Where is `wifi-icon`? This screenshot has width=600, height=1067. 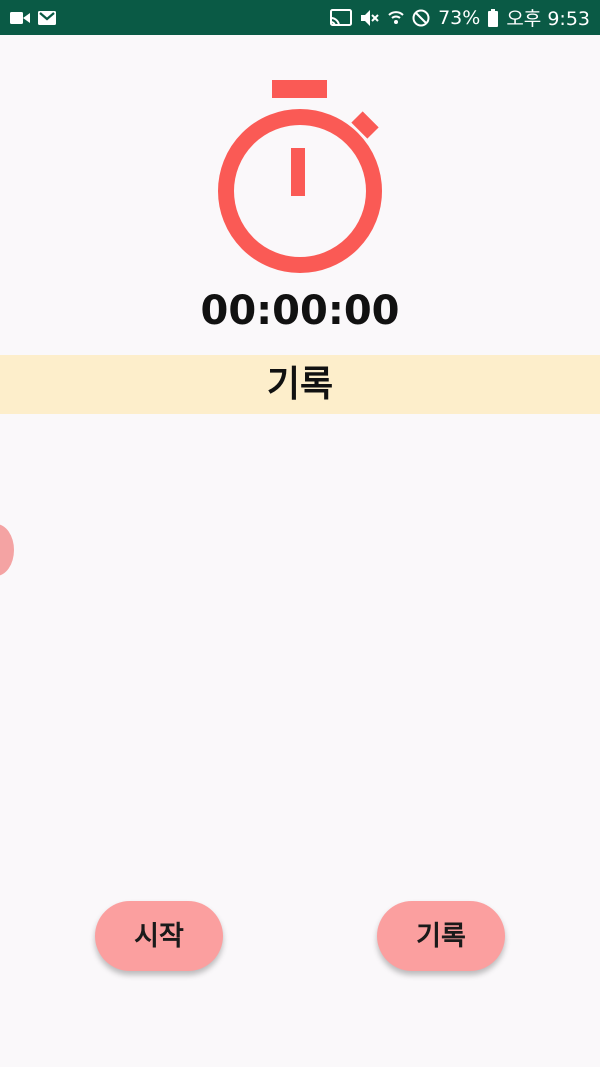 wifi-icon is located at coordinates (396, 18).